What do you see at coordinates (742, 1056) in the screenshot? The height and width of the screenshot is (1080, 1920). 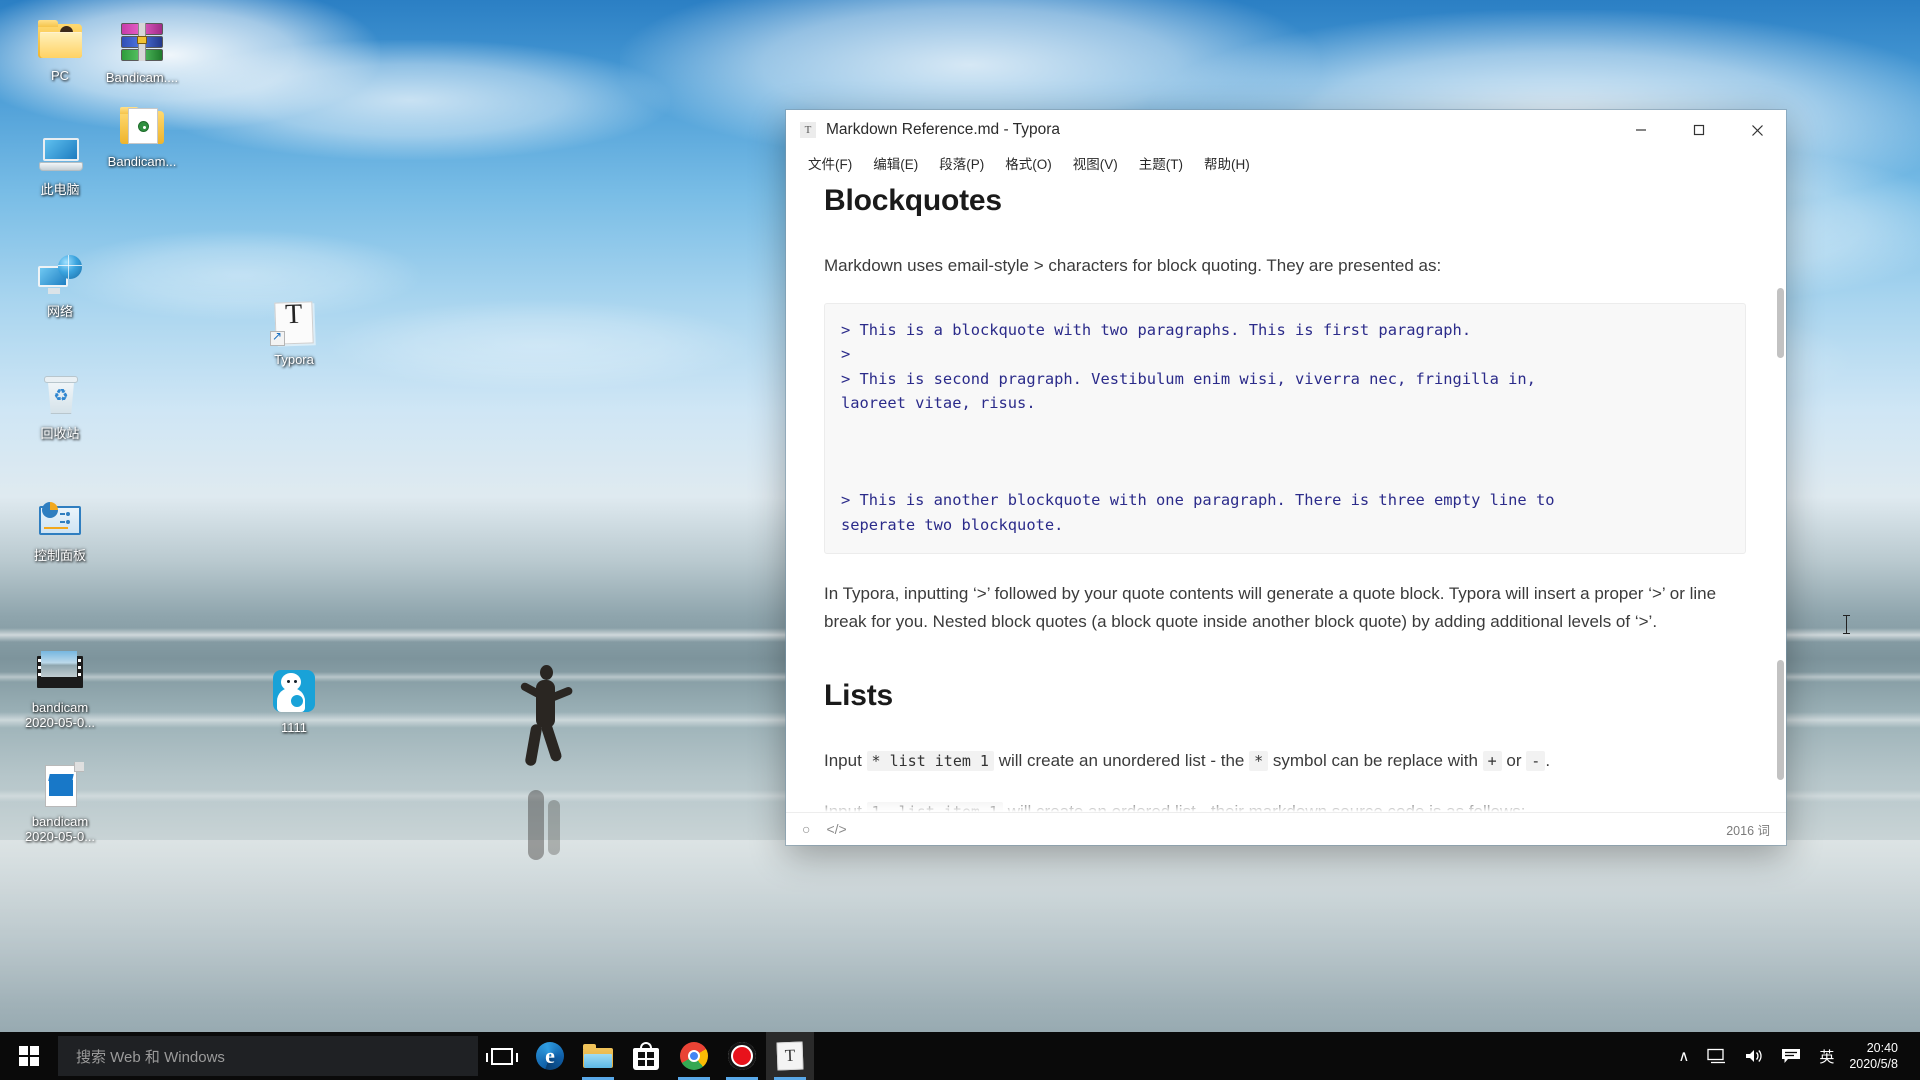 I see `bandicam-button` at bounding box center [742, 1056].